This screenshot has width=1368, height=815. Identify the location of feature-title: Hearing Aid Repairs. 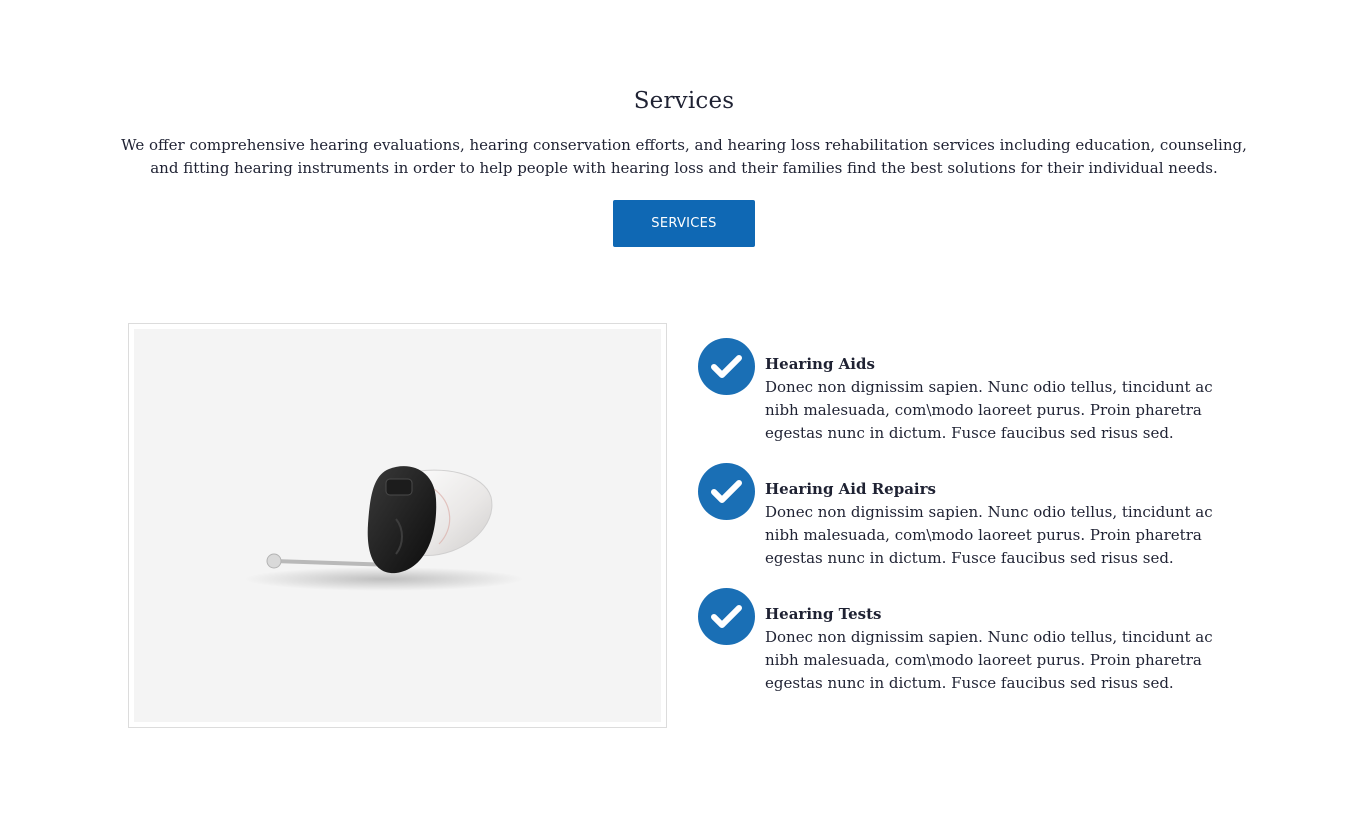
(850, 489).